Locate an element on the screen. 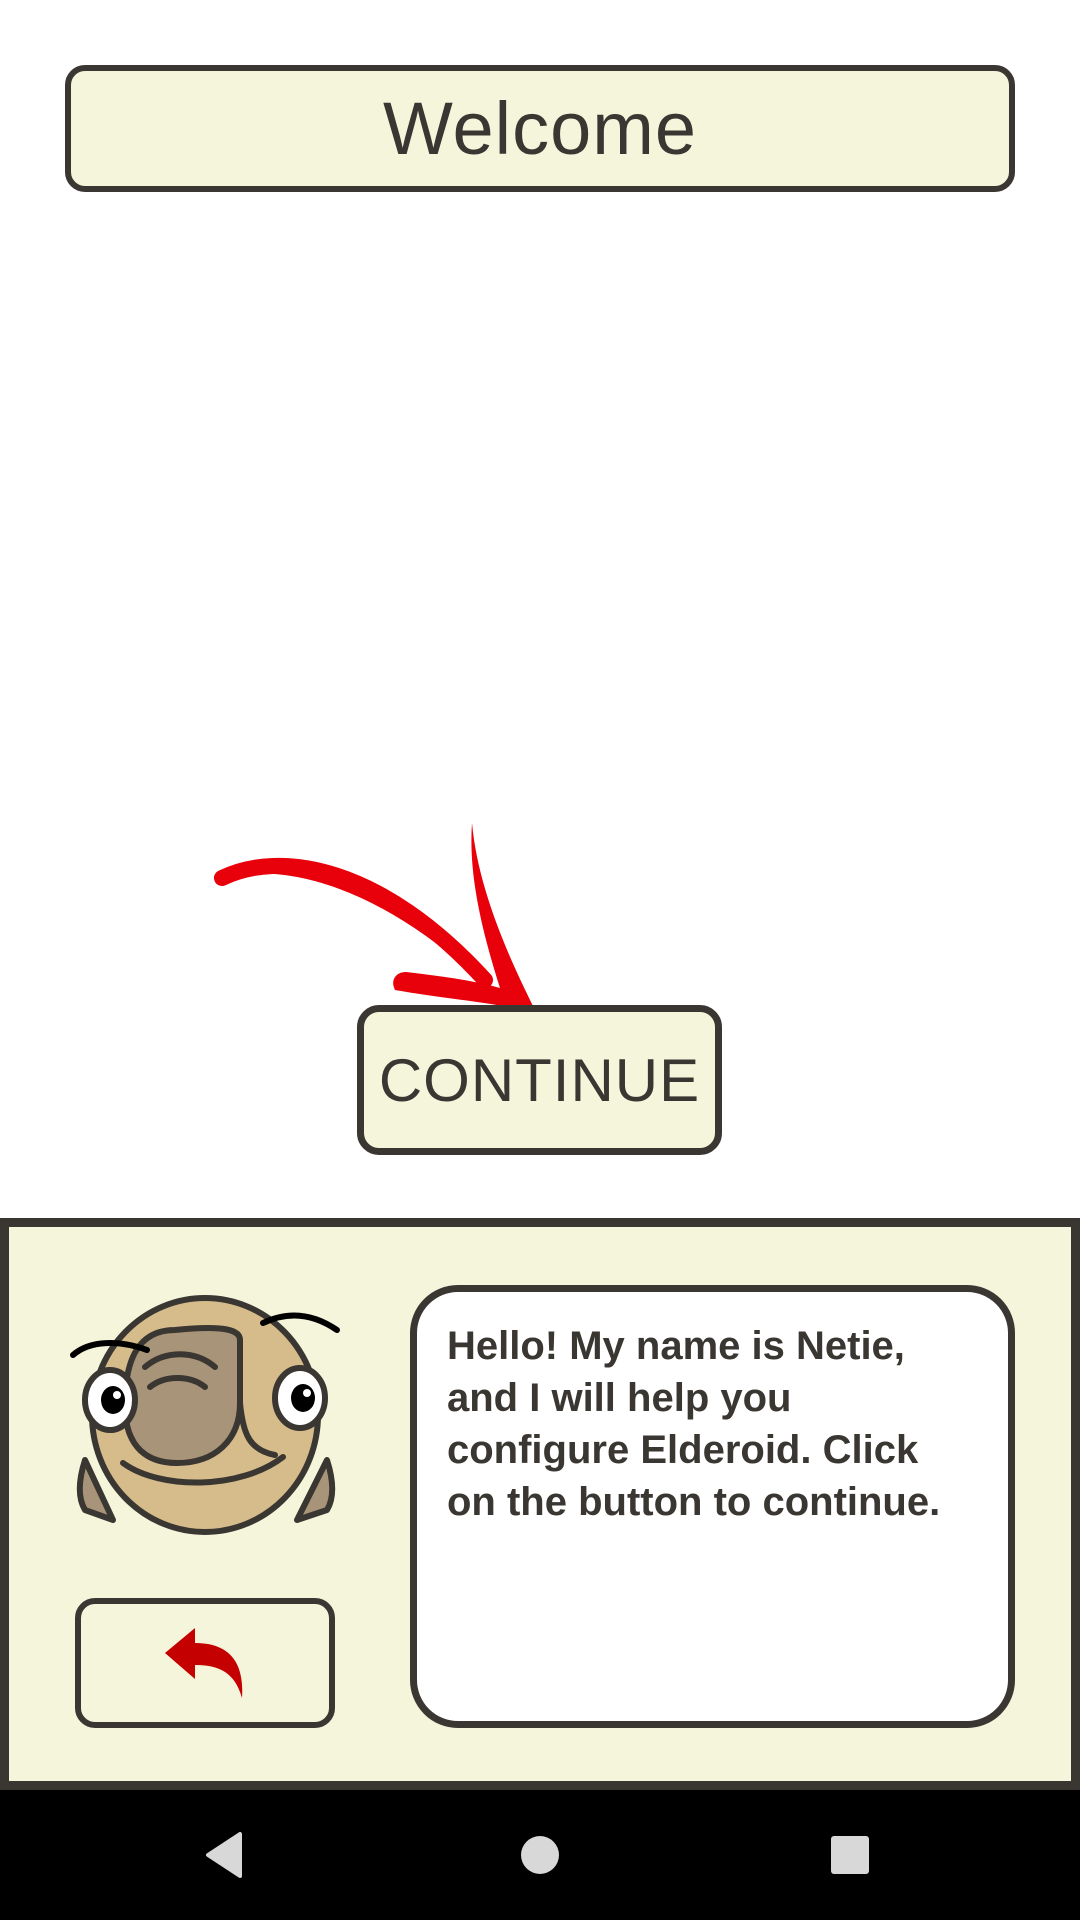 The image size is (1080, 1920). nav-back-icon is located at coordinates (224, 1855).